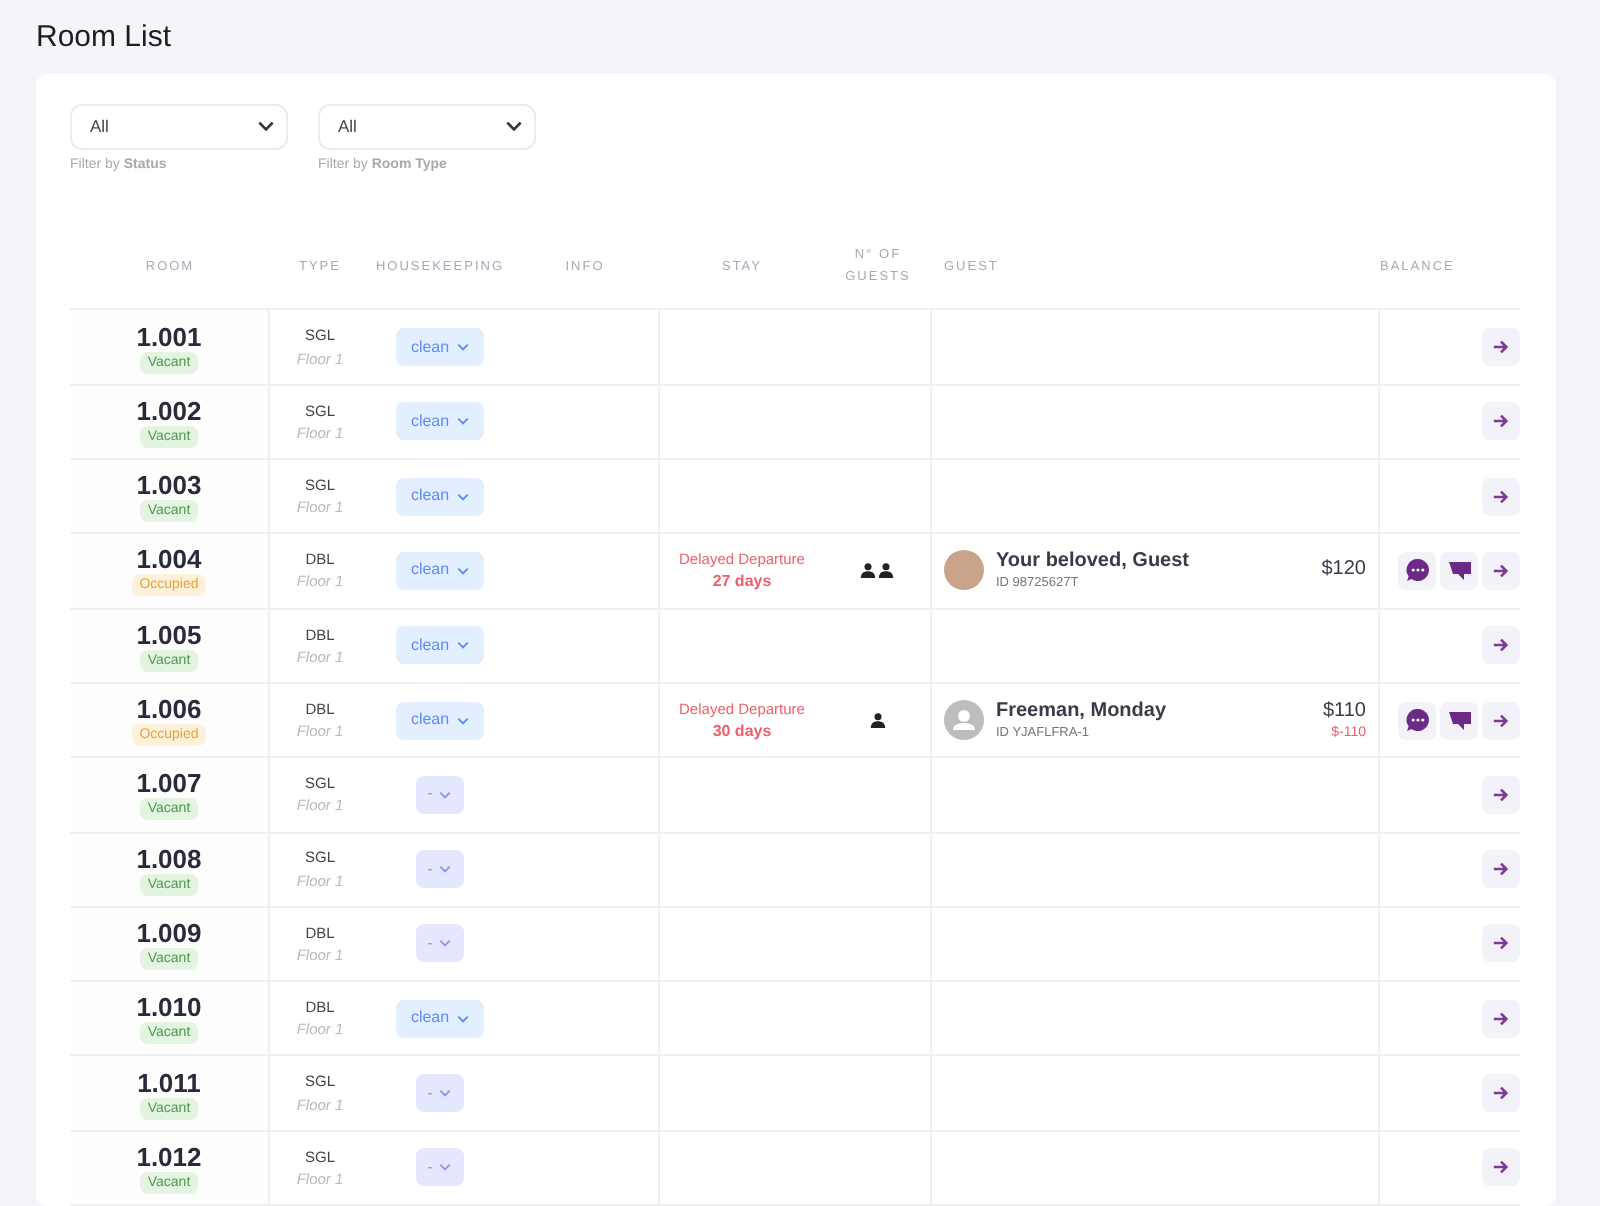  Describe the element at coordinates (169, 410) in the screenshot. I see `room-number: 1.002` at that location.